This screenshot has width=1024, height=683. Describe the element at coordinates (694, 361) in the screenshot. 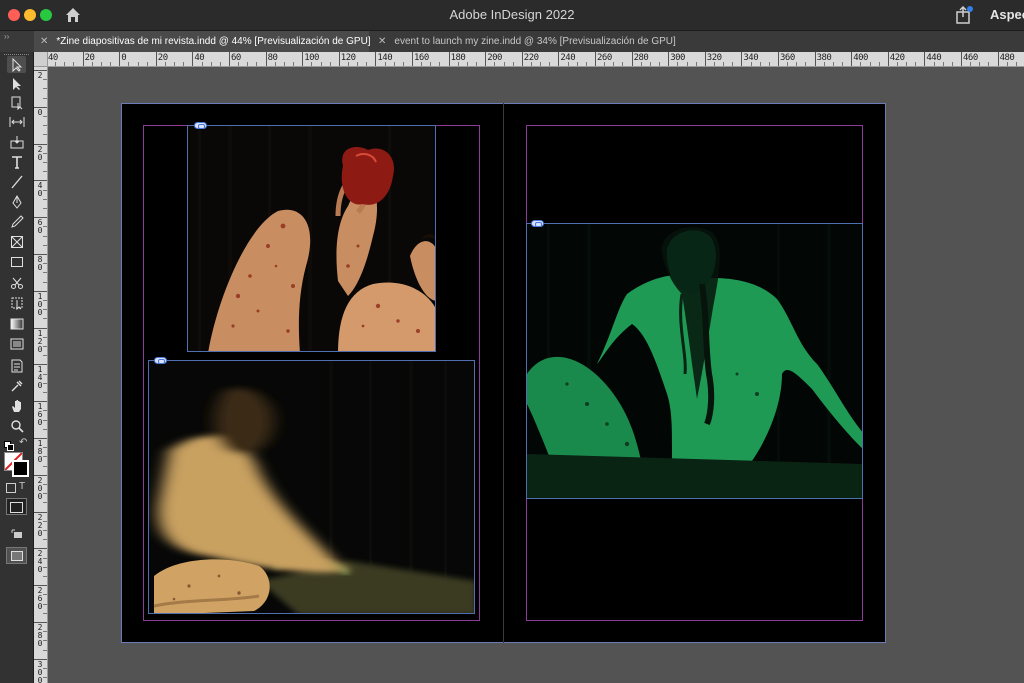

I see `photo-green-figure` at that location.